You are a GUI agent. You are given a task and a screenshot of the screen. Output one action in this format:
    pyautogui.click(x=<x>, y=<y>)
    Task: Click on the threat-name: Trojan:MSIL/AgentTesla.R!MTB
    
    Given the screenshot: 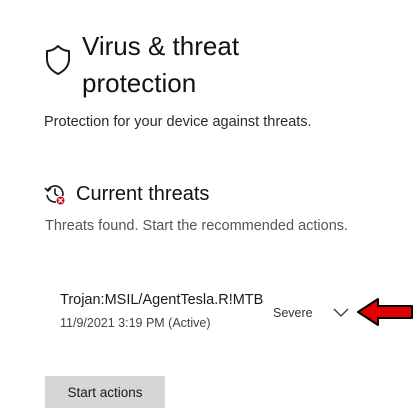 What is the action you would take?
    pyautogui.click(x=162, y=300)
    